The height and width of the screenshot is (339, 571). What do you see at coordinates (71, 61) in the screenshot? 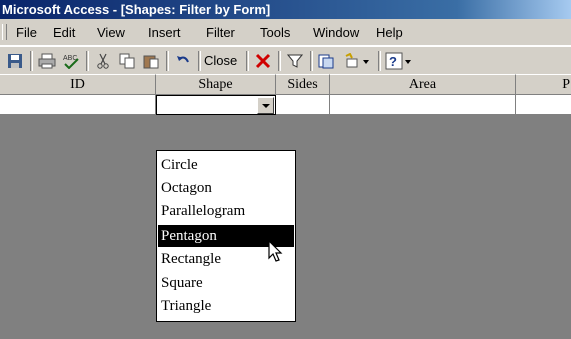
I see `spelling-icon: ABC` at bounding box center [71, 61].